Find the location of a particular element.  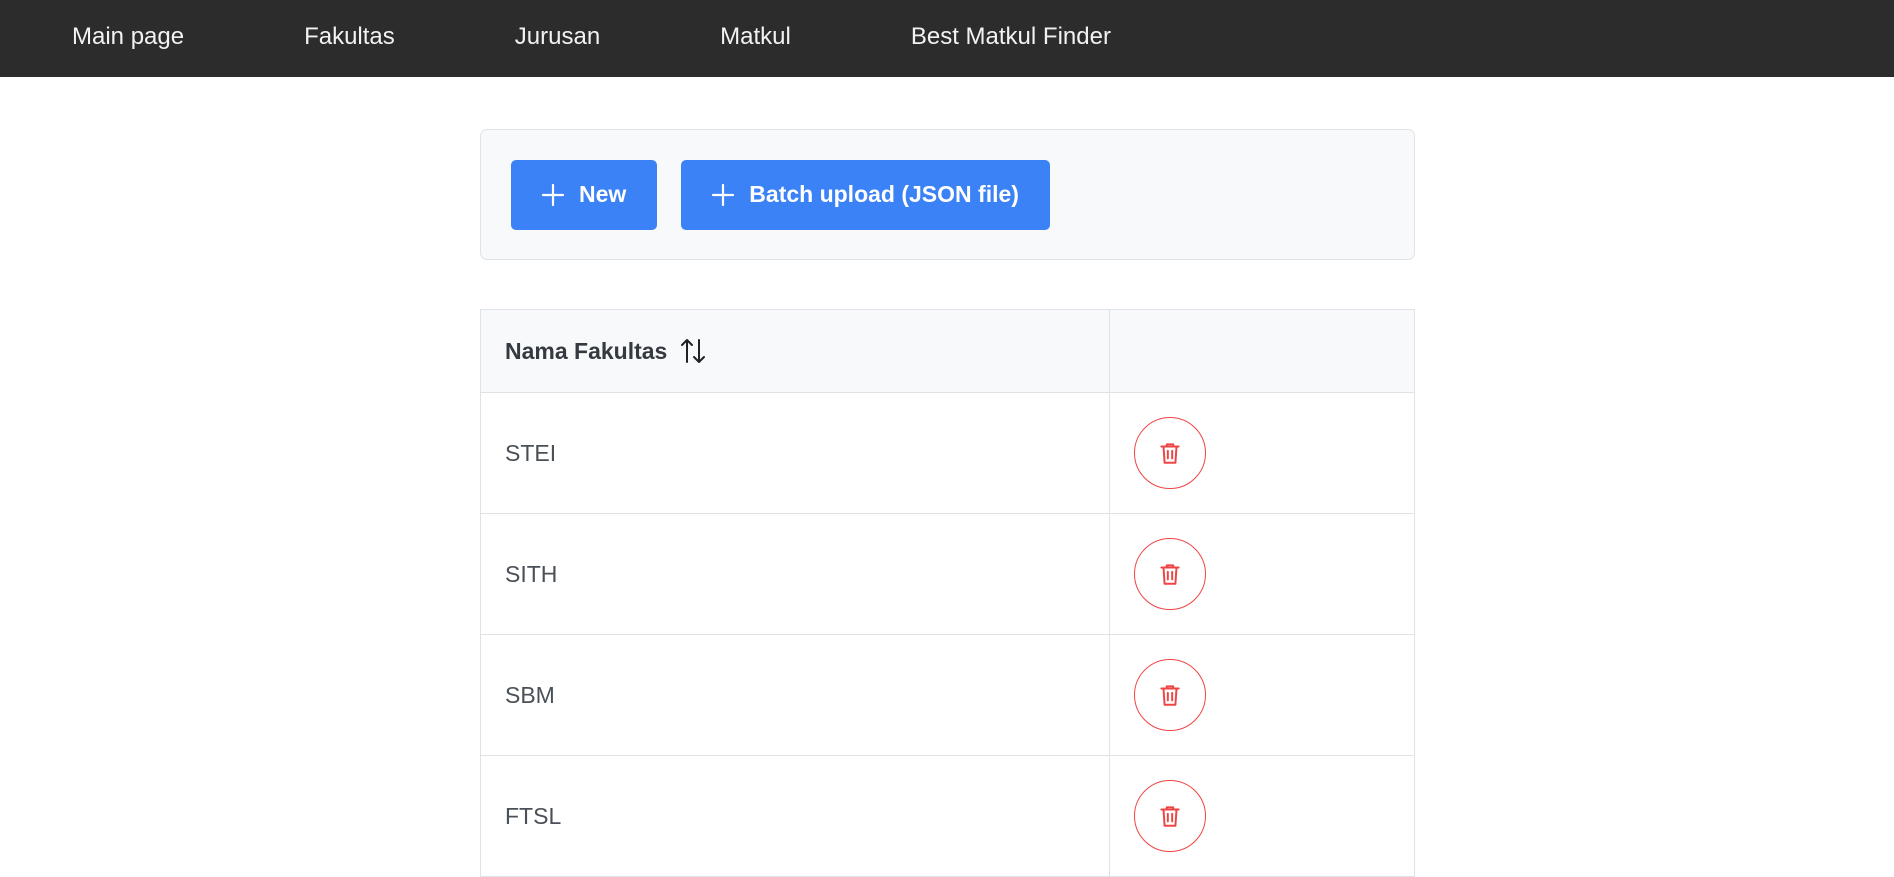

table-row: SITH is located at coordinates (947, 574).